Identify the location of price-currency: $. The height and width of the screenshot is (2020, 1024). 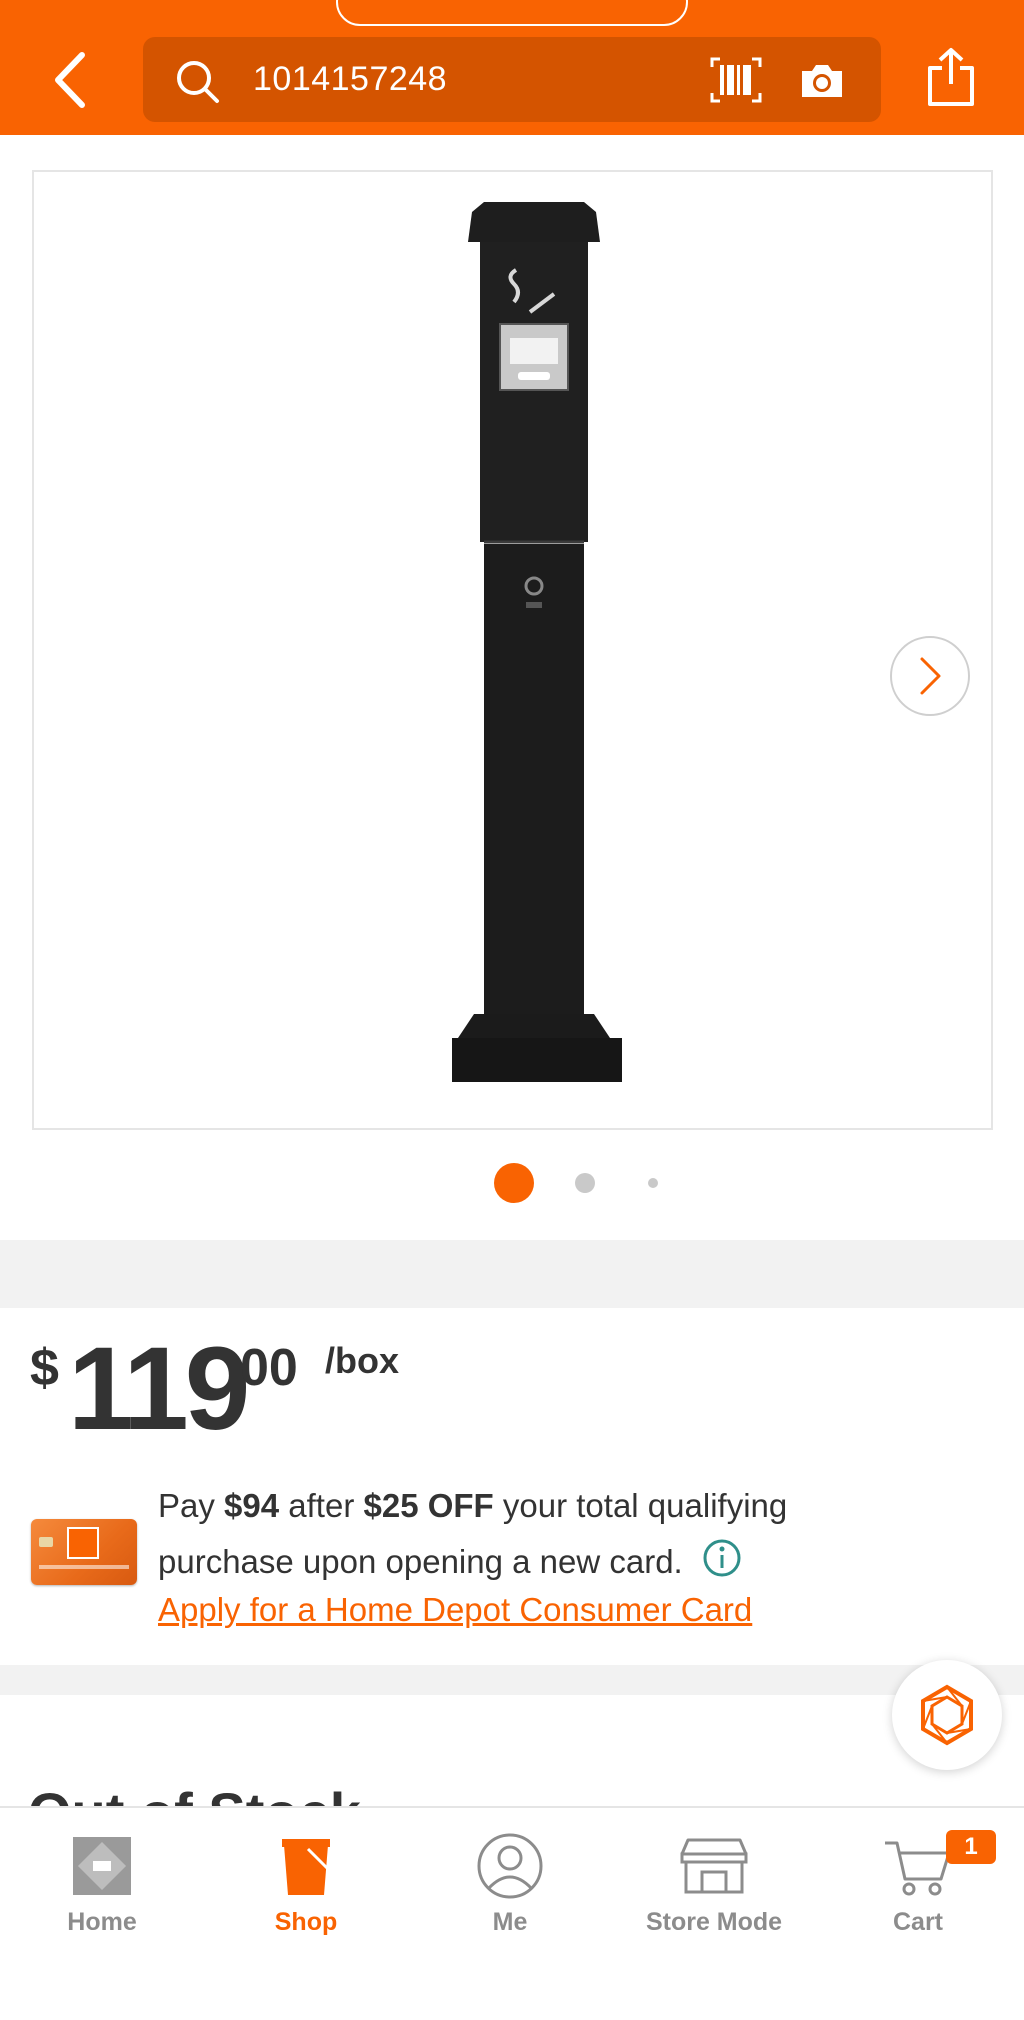
(44, 1368).